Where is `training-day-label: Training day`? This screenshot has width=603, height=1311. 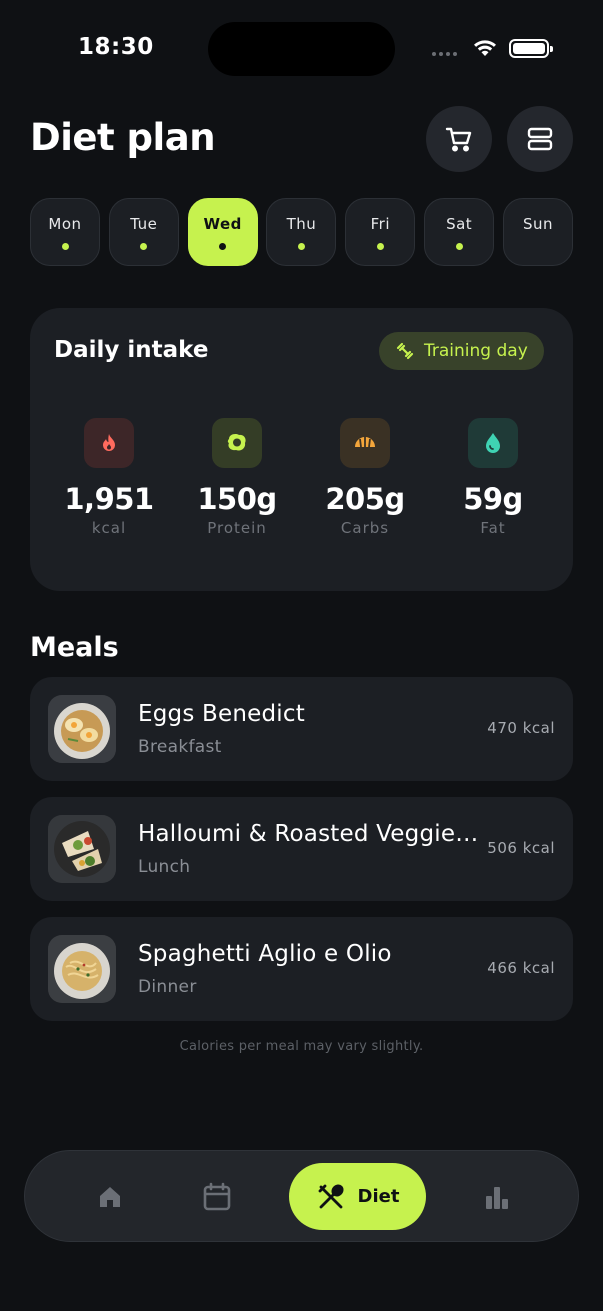 training-day-label: Training day is located at coordinates (476, 351).